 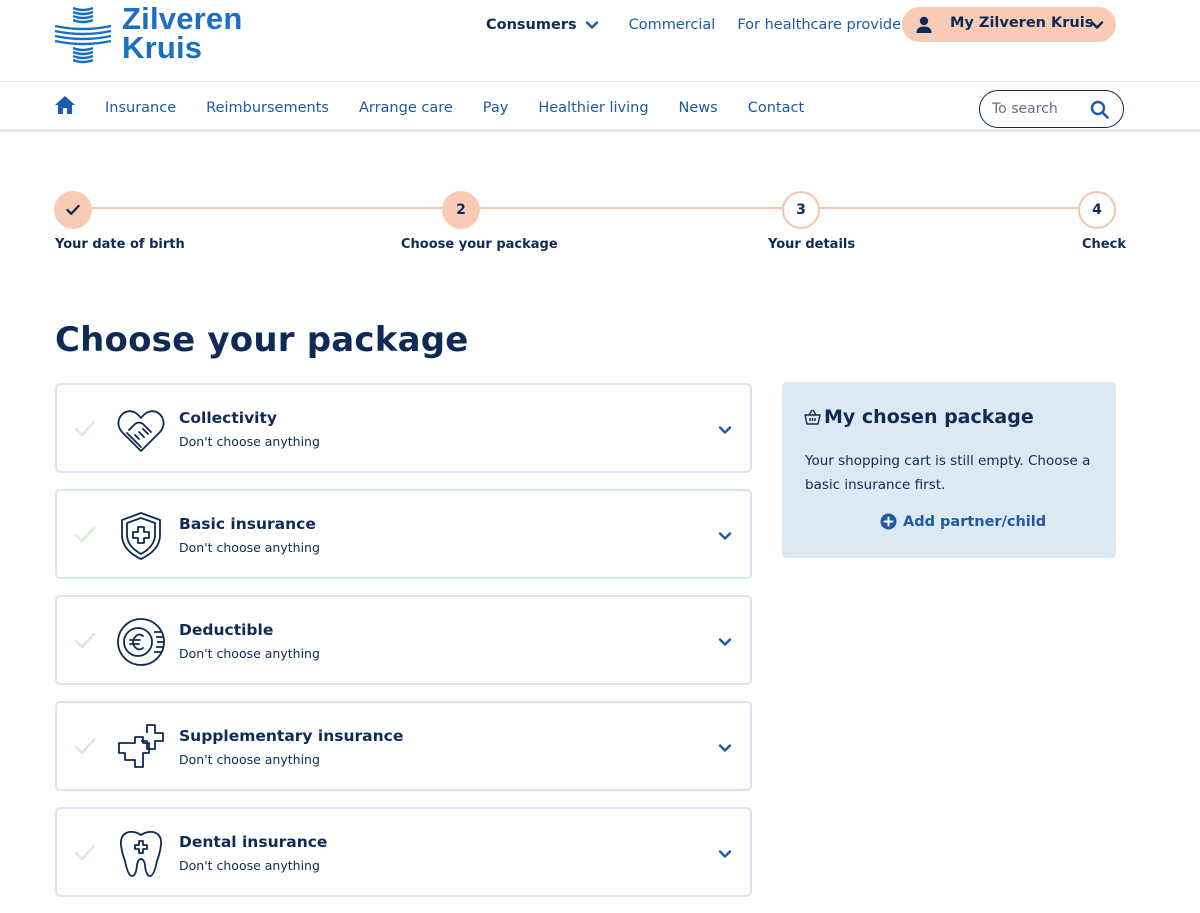 I want to click on step-1-label: Your date of birth, so click(x=120, y=244).